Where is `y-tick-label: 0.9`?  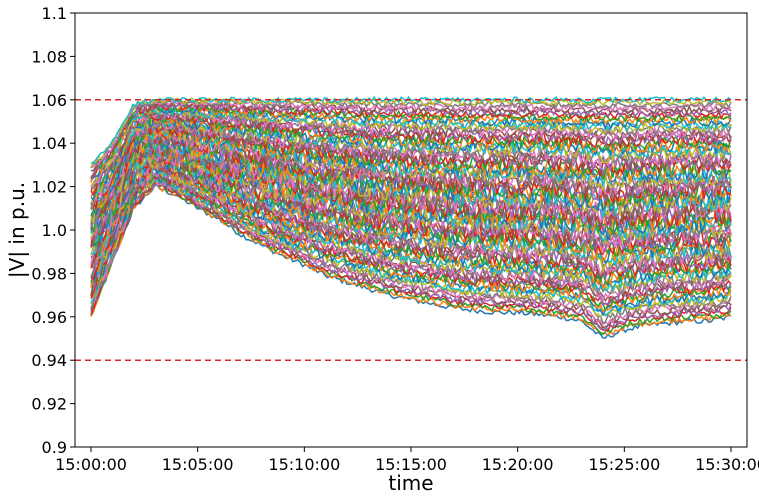 y-tick-label: 0.9 is located at coordinates (54, 447).